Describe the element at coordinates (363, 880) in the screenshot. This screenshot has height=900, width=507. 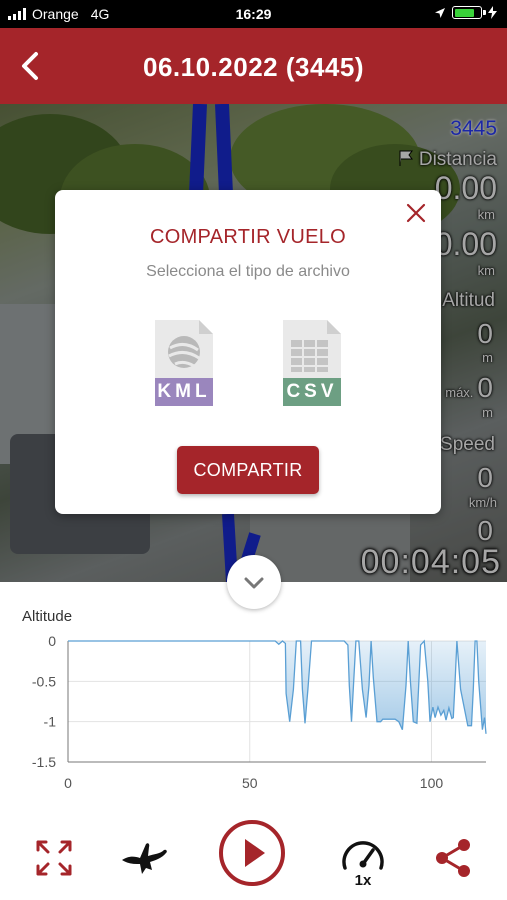
I see `speed-multiplier: 1x` at that location.